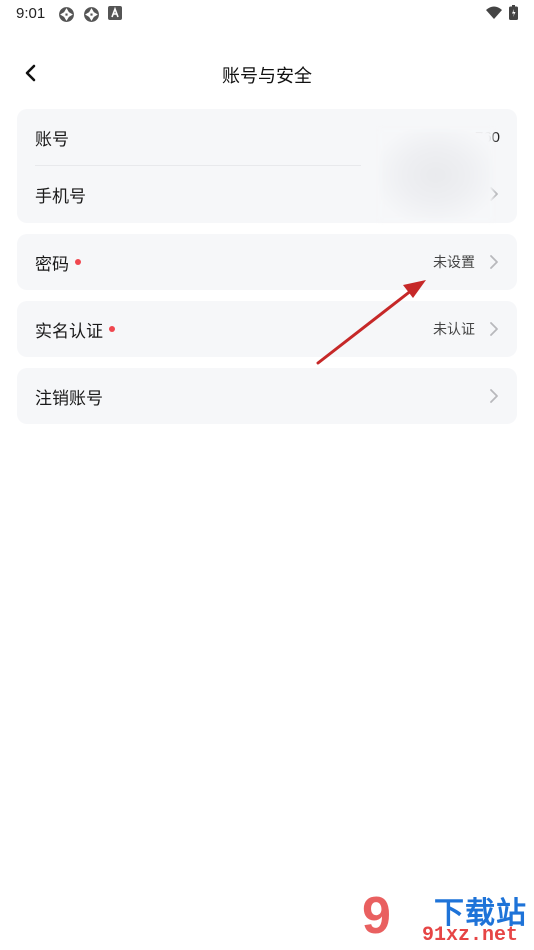 The width and height of the screenshot is (534, 950). I want to click on annotation-arrow, so click(371, 322).